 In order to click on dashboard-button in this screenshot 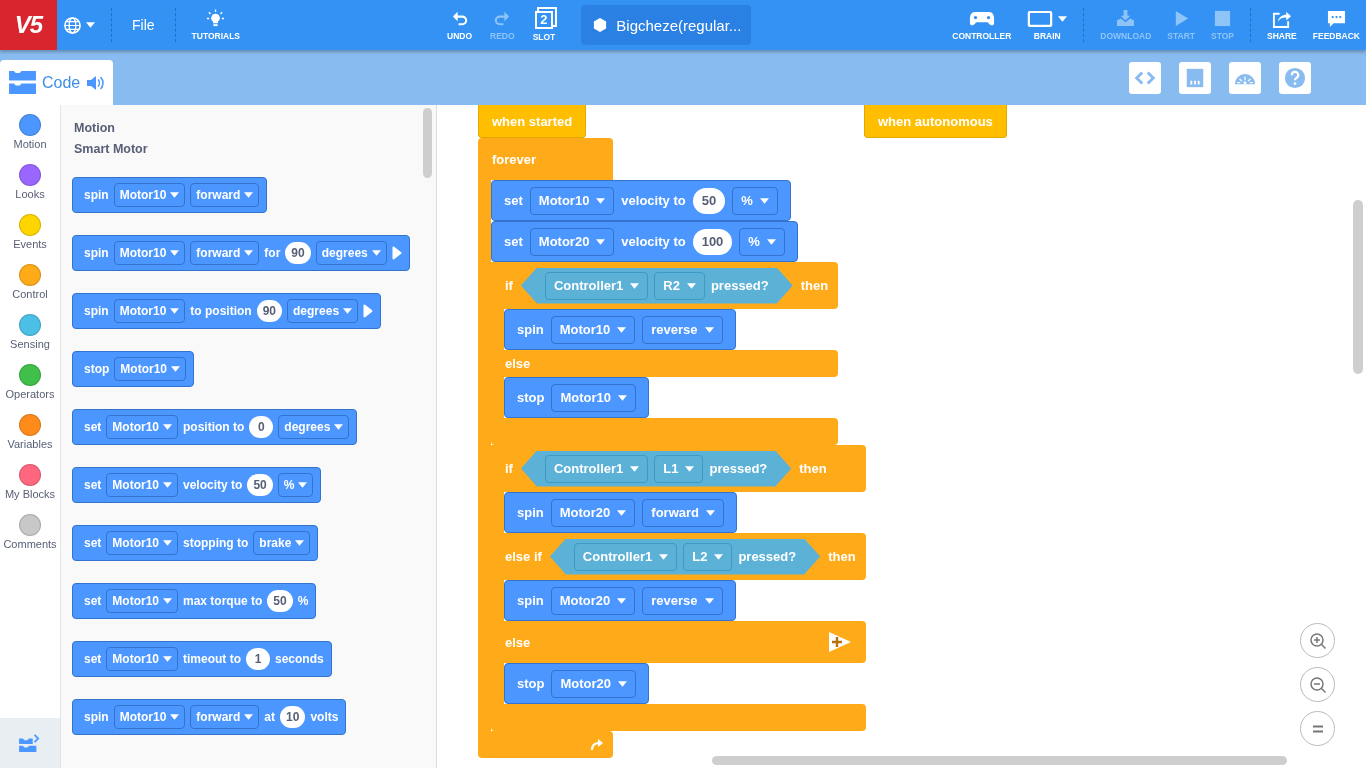, I will do `click(1245, 78)`.